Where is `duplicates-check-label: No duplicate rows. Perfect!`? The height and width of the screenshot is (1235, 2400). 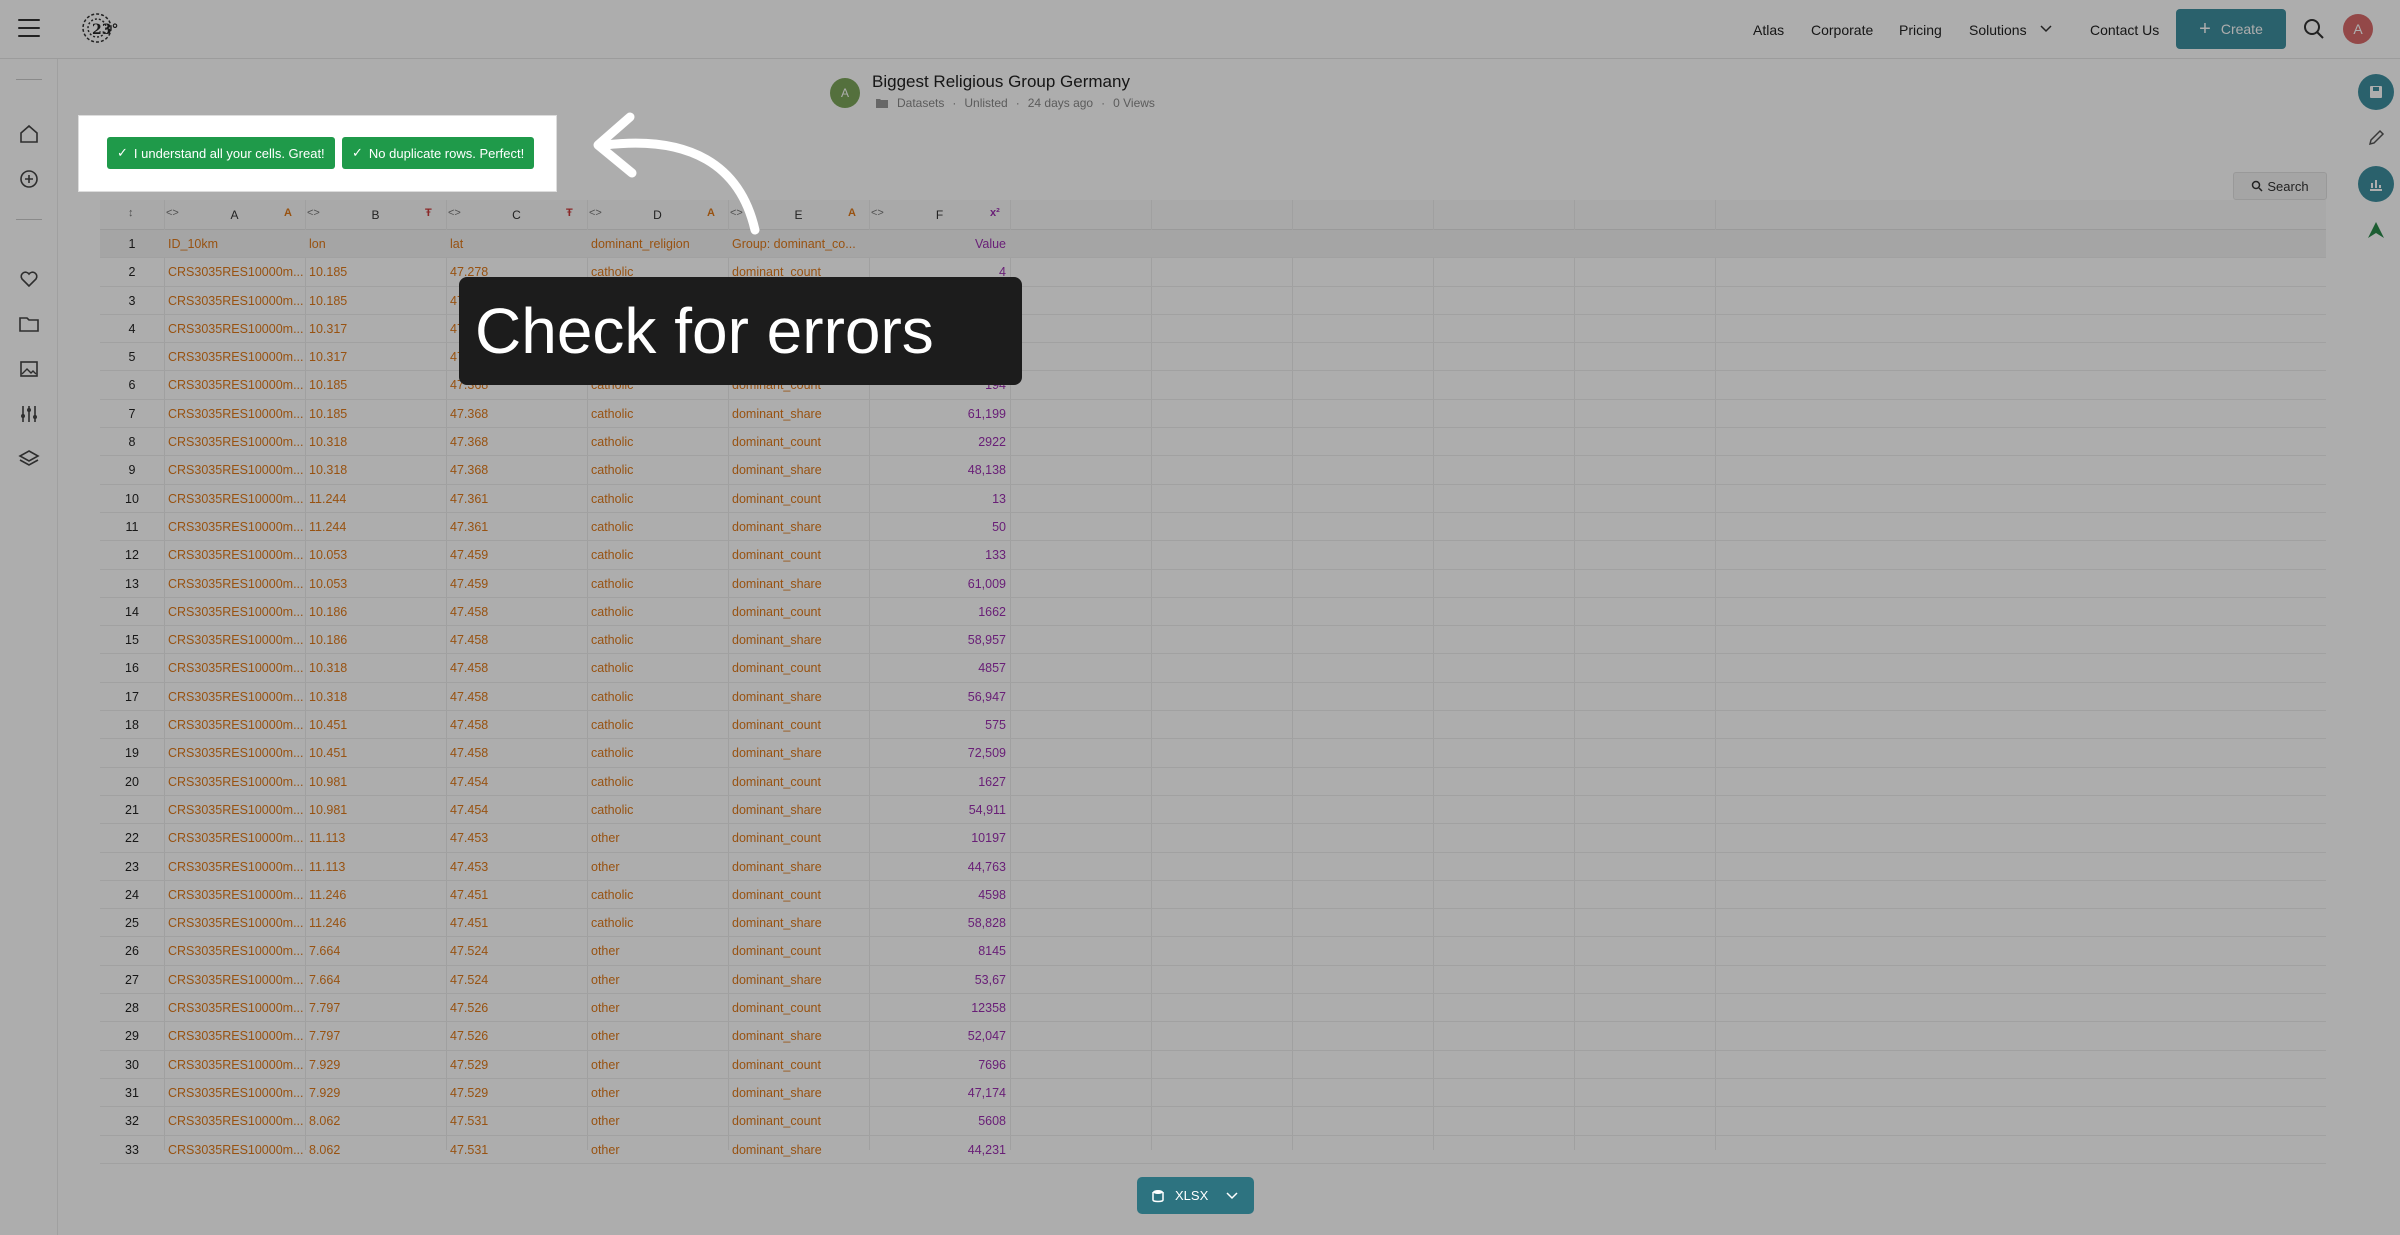
duplicates-check-label: No duplicate rows. Perfect! is located at coordinates (446, 153).